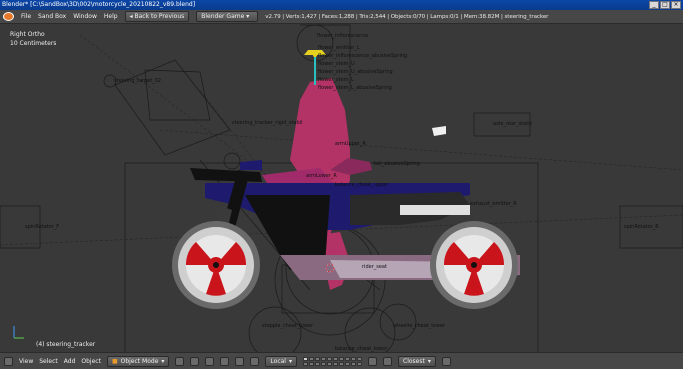 The width and height of the screenshot is (683, 369). What do you see at coordinates (255, 361) in the screenshot?
I see `scale-icon` at bounding box center [255, 361].